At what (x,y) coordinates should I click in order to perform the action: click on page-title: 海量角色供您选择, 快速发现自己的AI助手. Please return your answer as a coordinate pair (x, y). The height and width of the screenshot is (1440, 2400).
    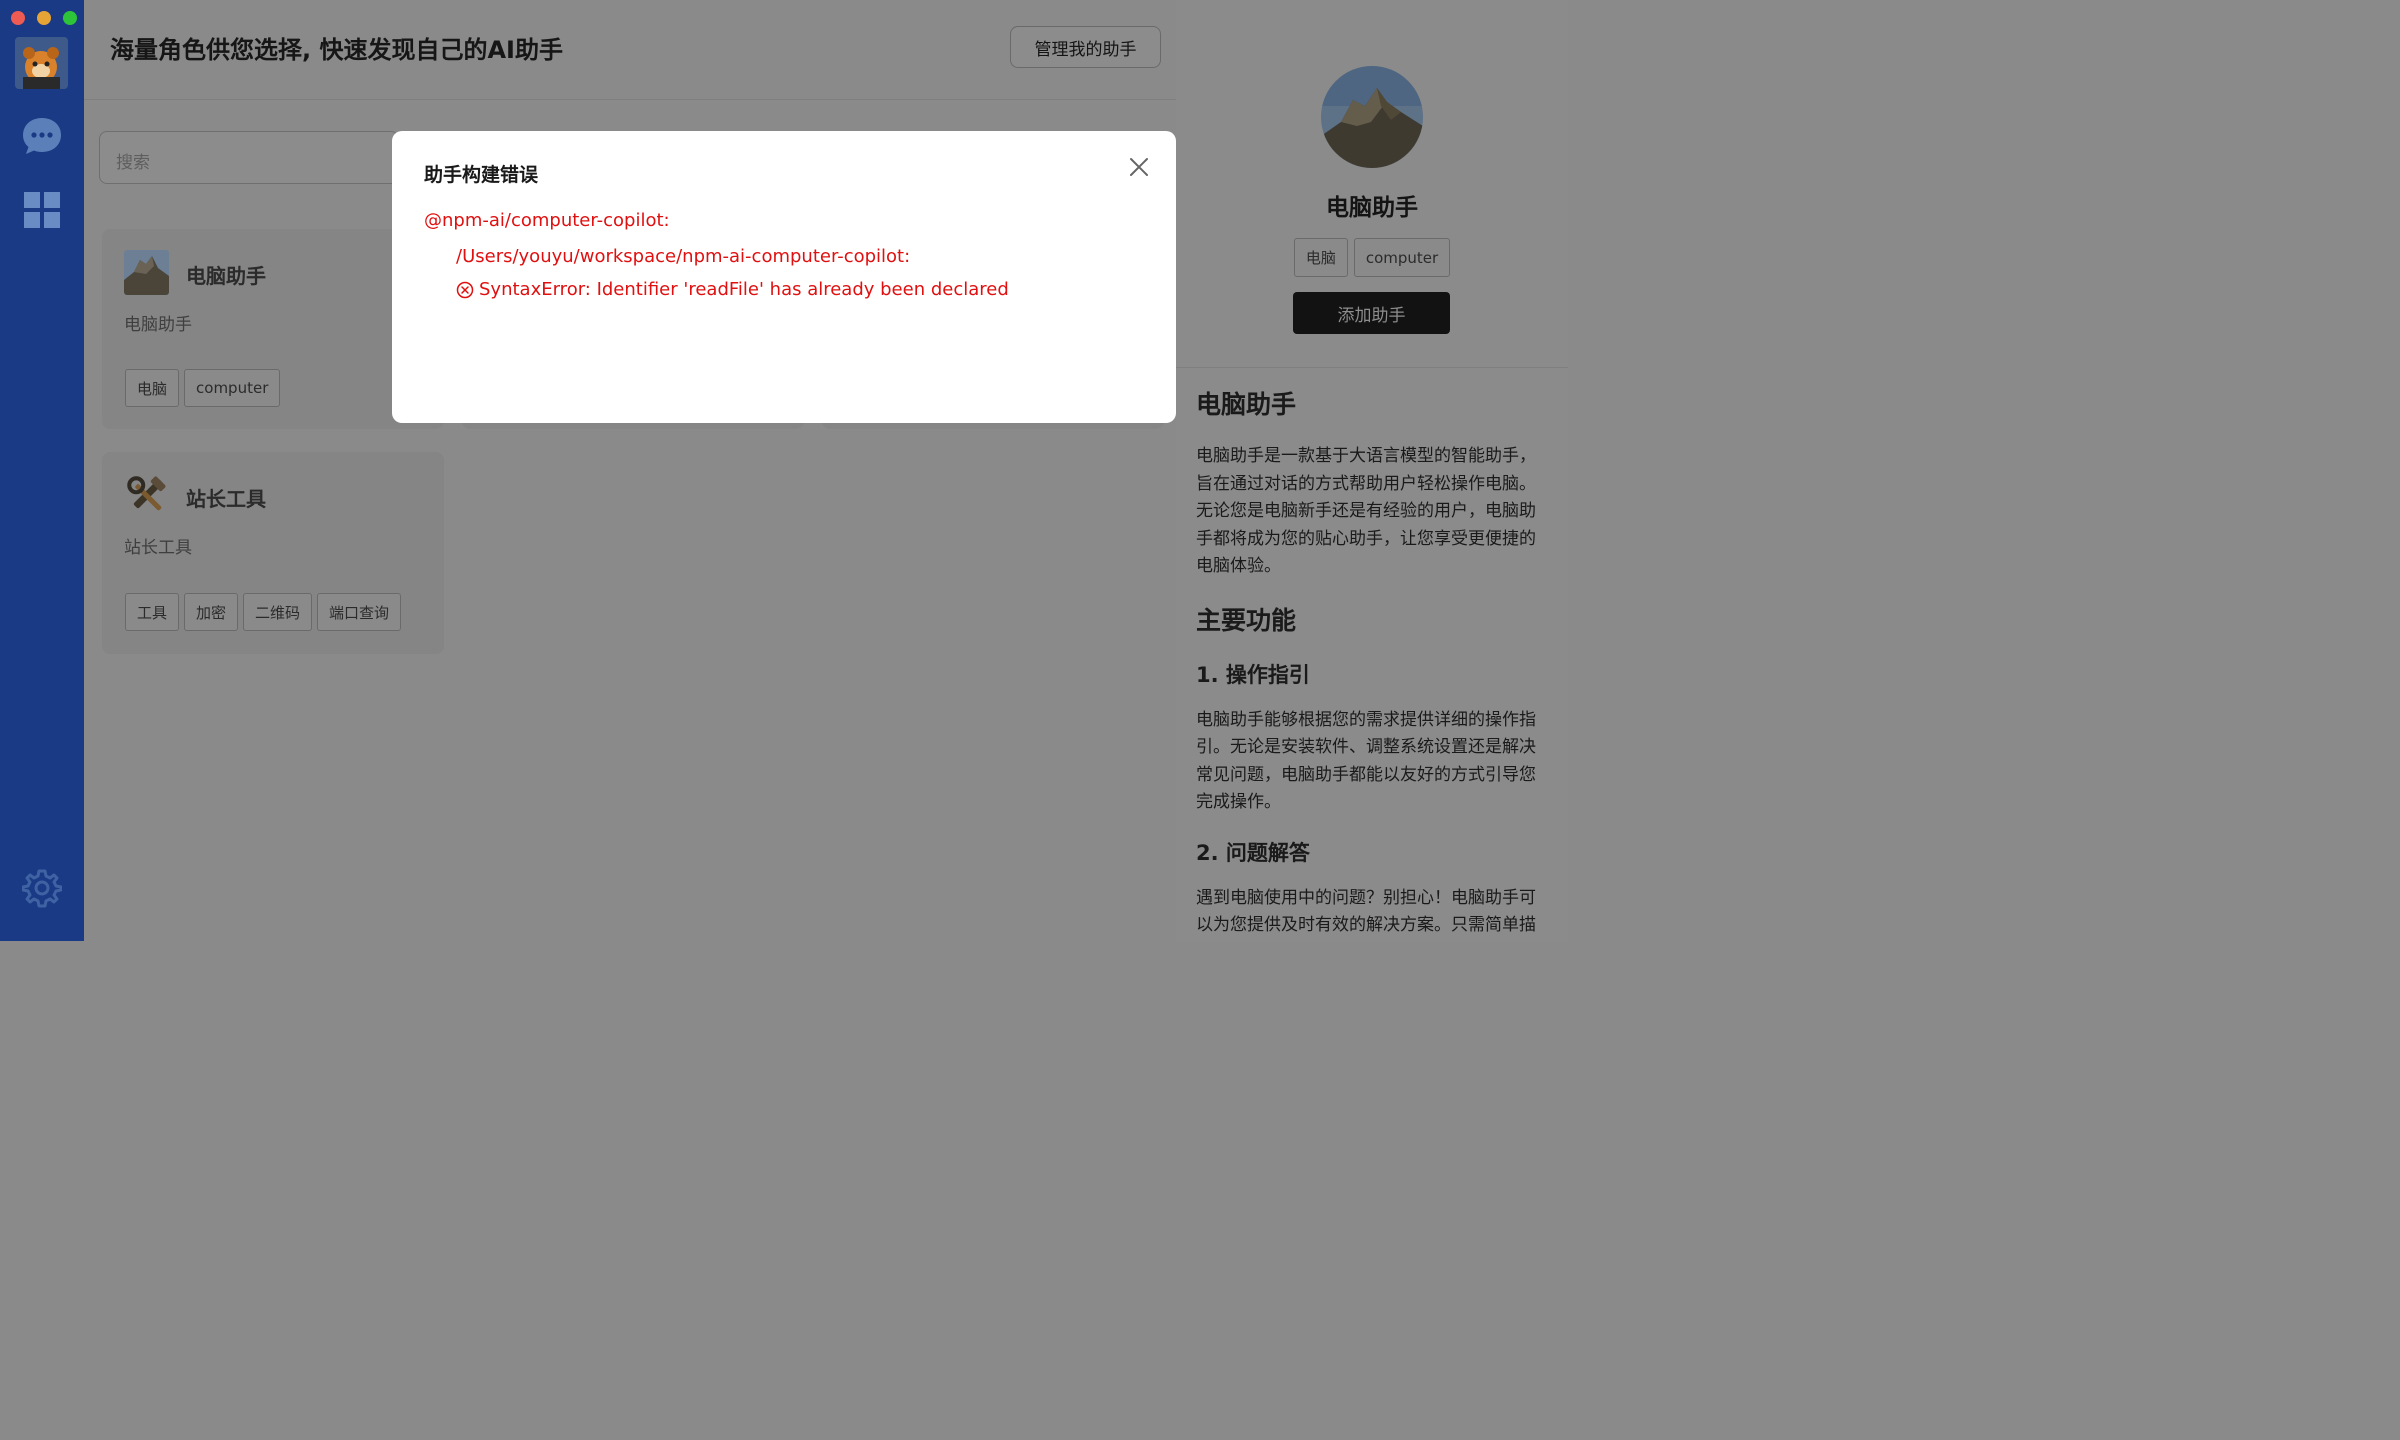
    Looking at the image, I should click on (336, 50).